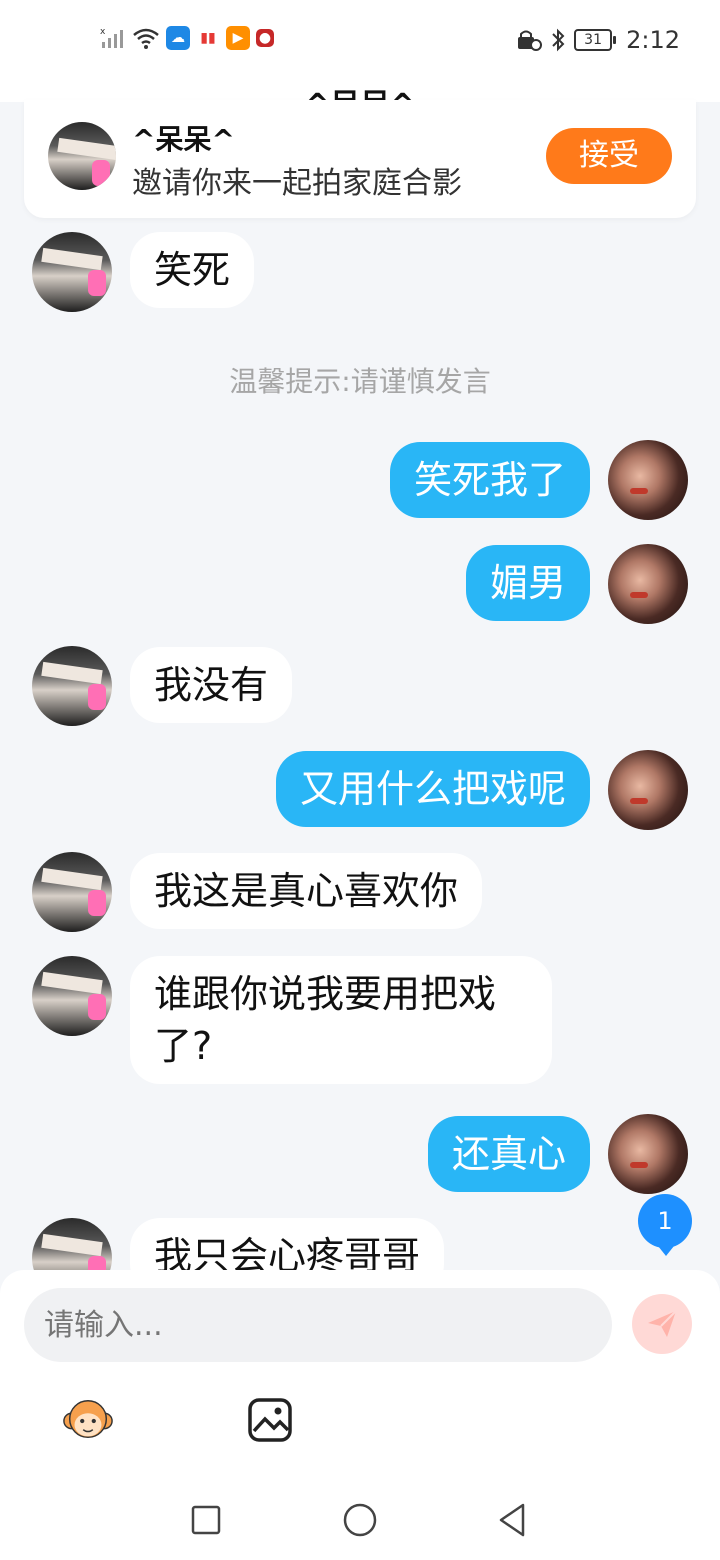  I want to click on message-bubble-received: 我这是真心喜欢你, so click(306, 891).